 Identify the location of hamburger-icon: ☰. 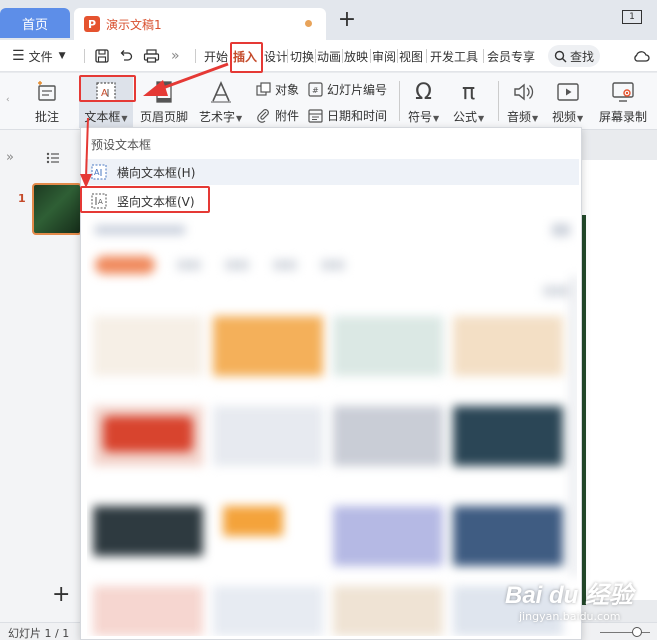
(18, 56).